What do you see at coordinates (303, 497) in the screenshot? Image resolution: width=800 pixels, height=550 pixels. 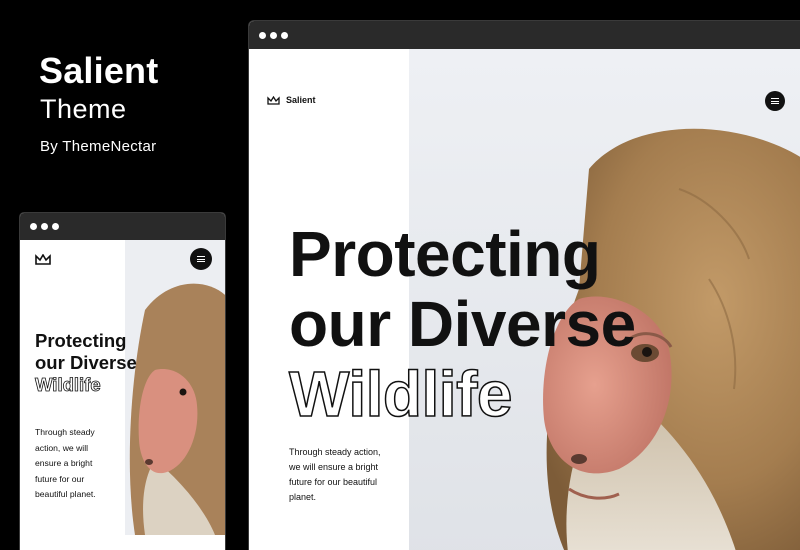 I see `body-line: planet.` at bounding box center [303, 497].